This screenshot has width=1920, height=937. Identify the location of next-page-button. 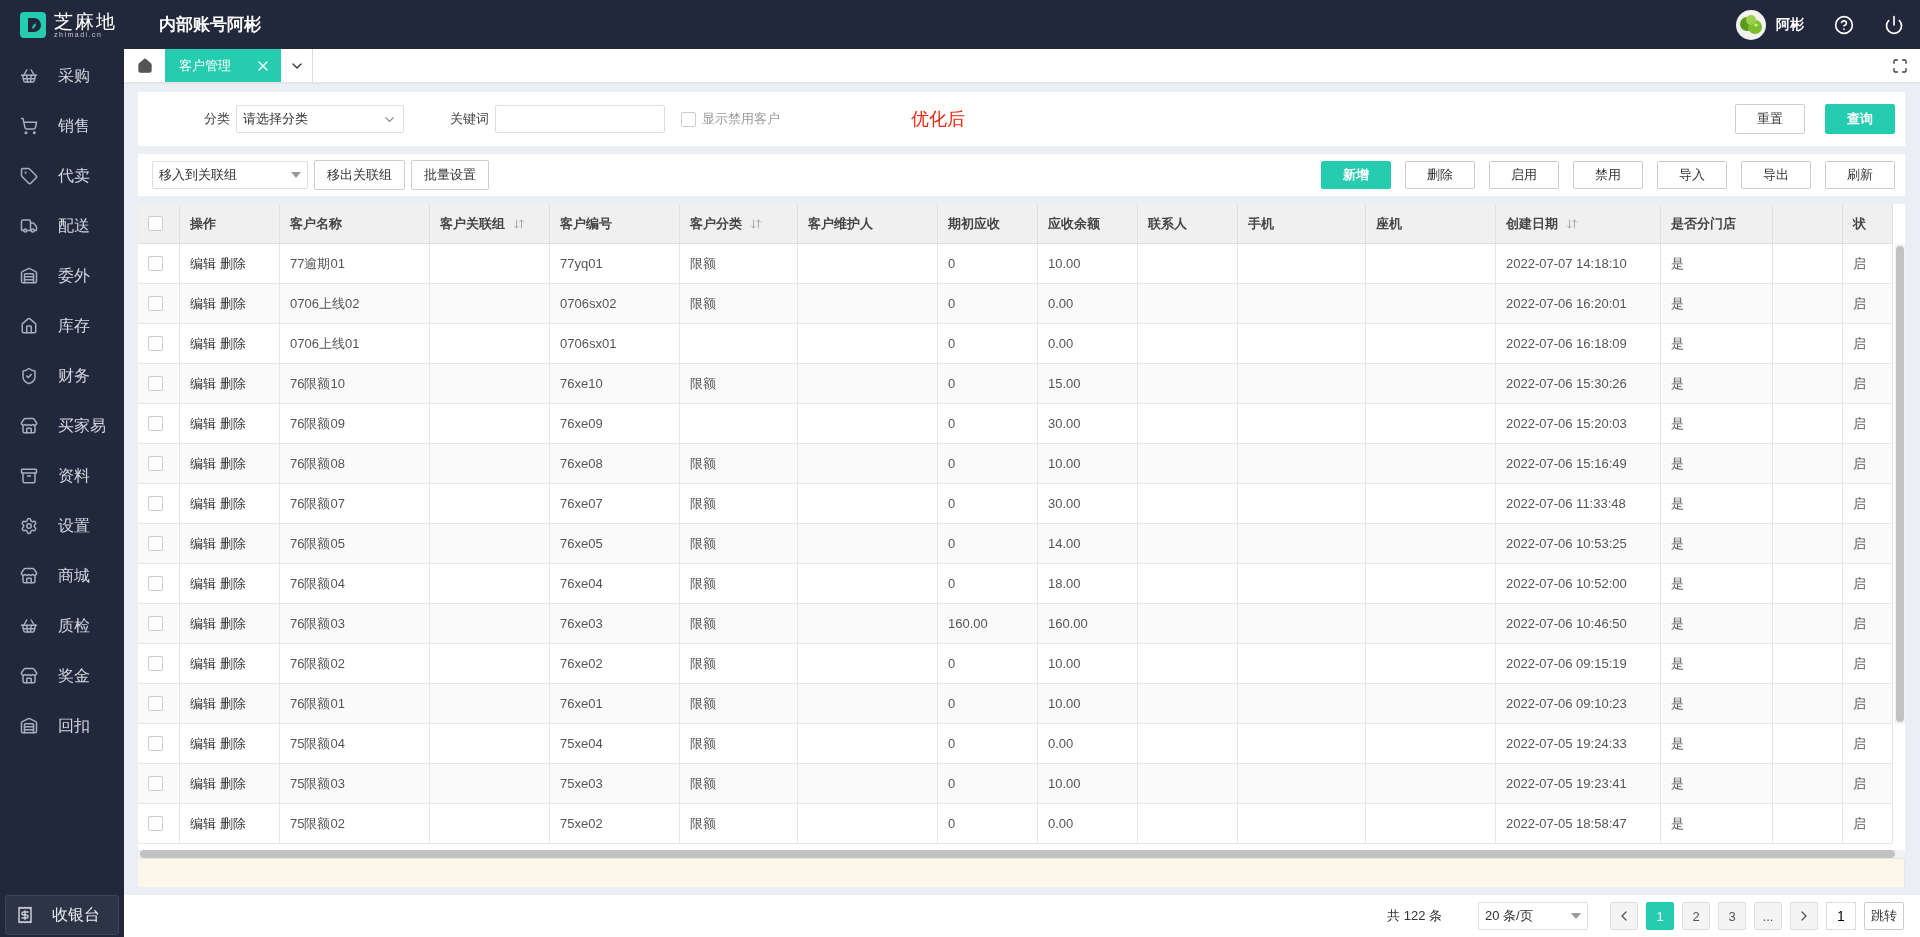
(1804, 916).